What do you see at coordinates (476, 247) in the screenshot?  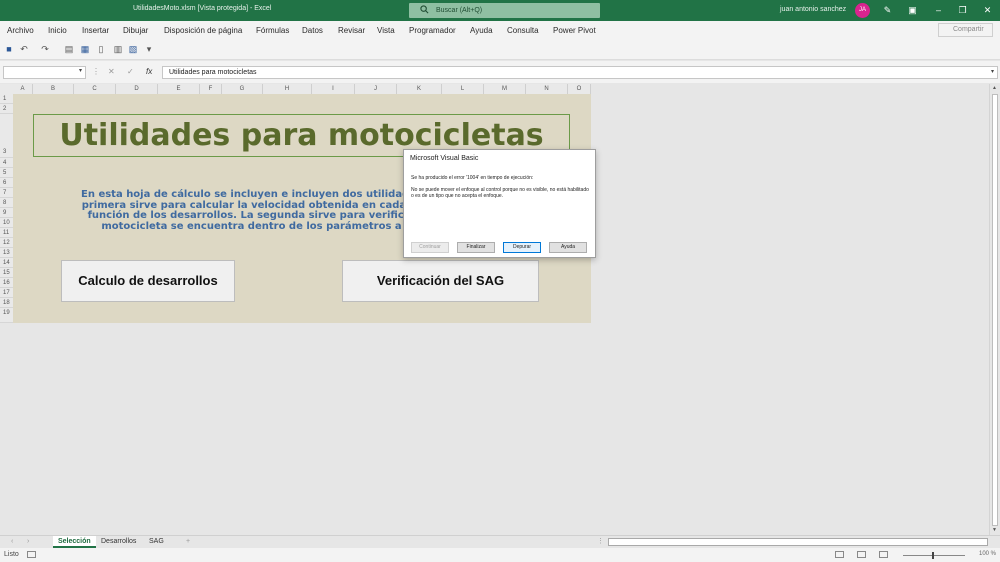 I see `end-button: Finalizar` at bounding box center [476, 247].